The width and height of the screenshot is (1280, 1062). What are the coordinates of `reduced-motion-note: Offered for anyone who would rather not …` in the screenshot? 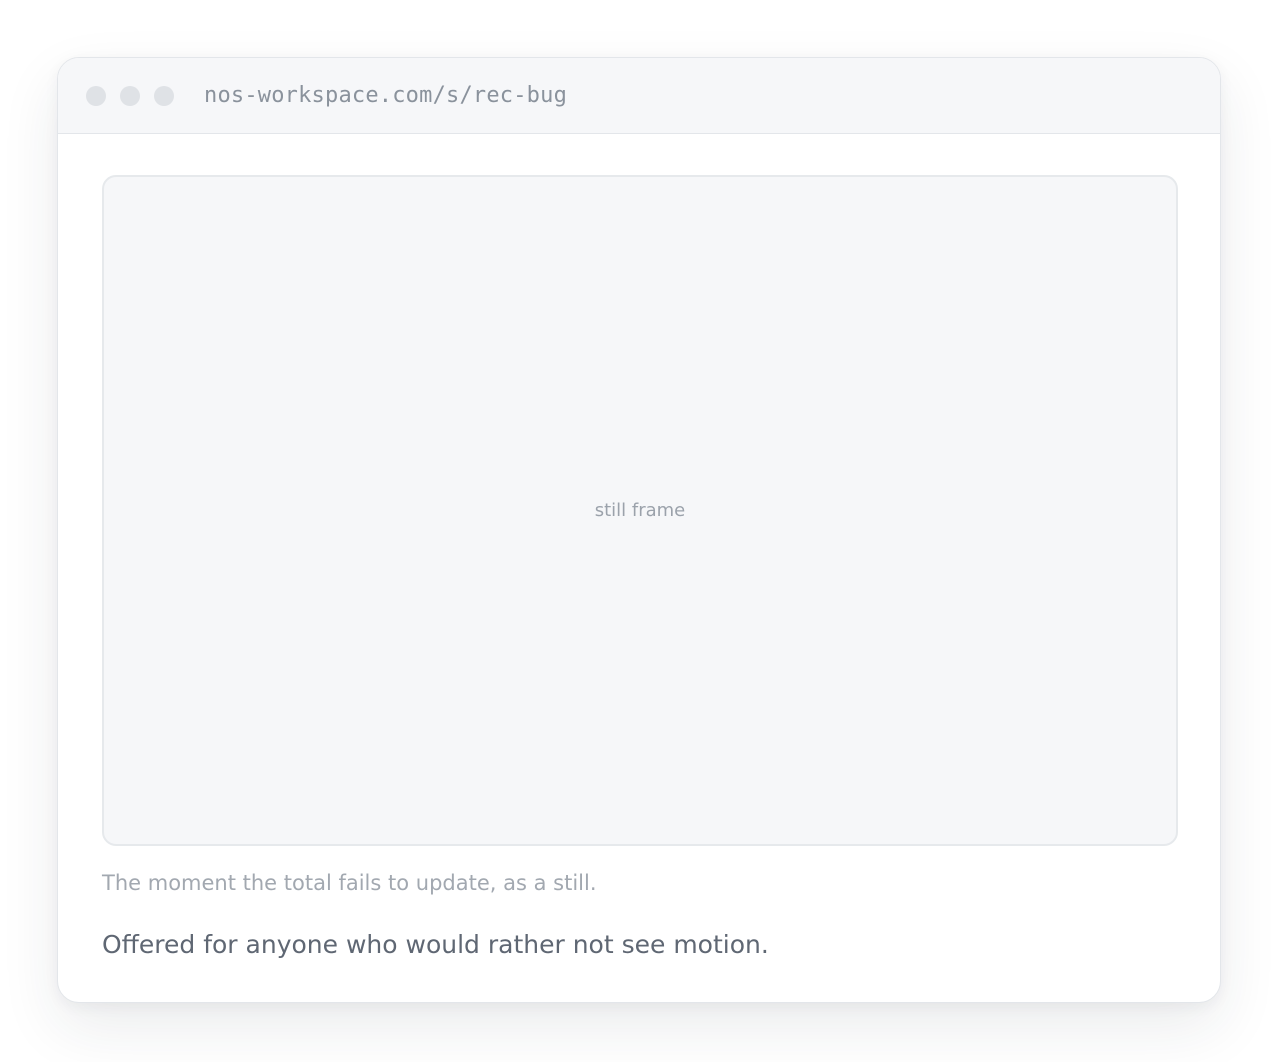 It's located at (435, 944).